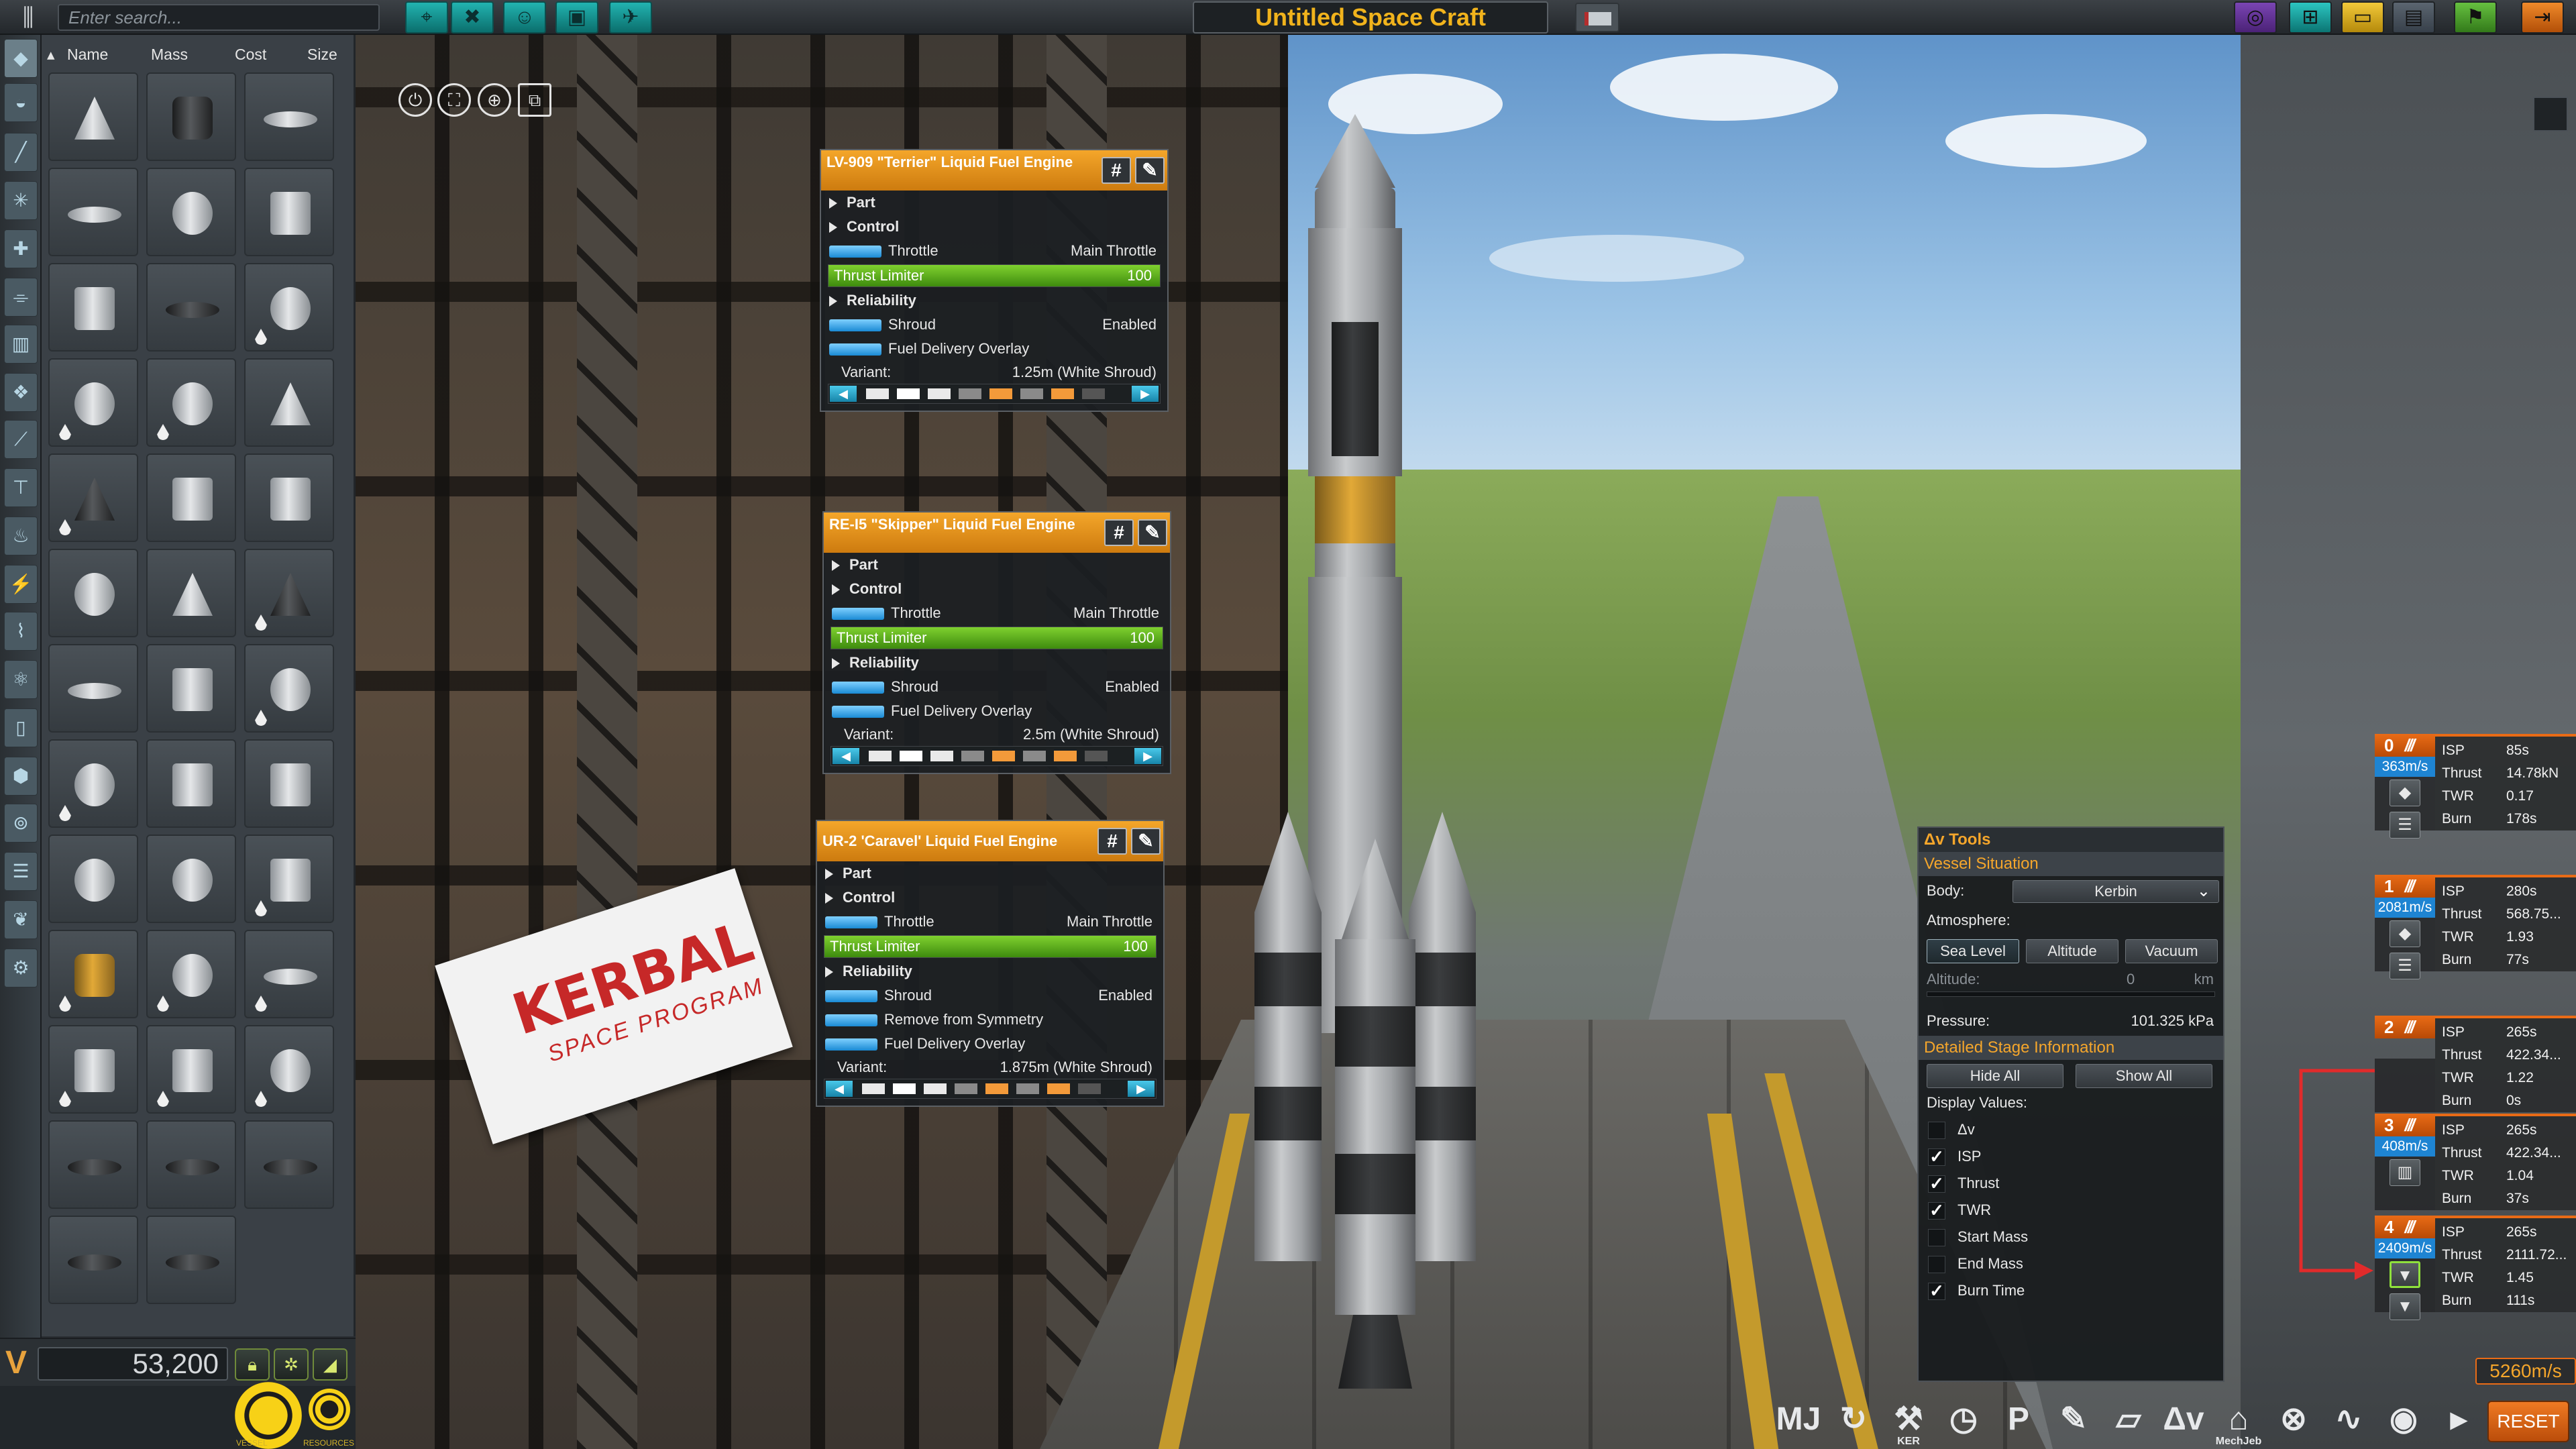 The width and height of the screenshot is (2576, 1449). What do you see at coordinates (994, 275) in the screenshot?
I see `thrust-limiter-slider: Thrust Limiter 100` at bounding box center [994, 275].